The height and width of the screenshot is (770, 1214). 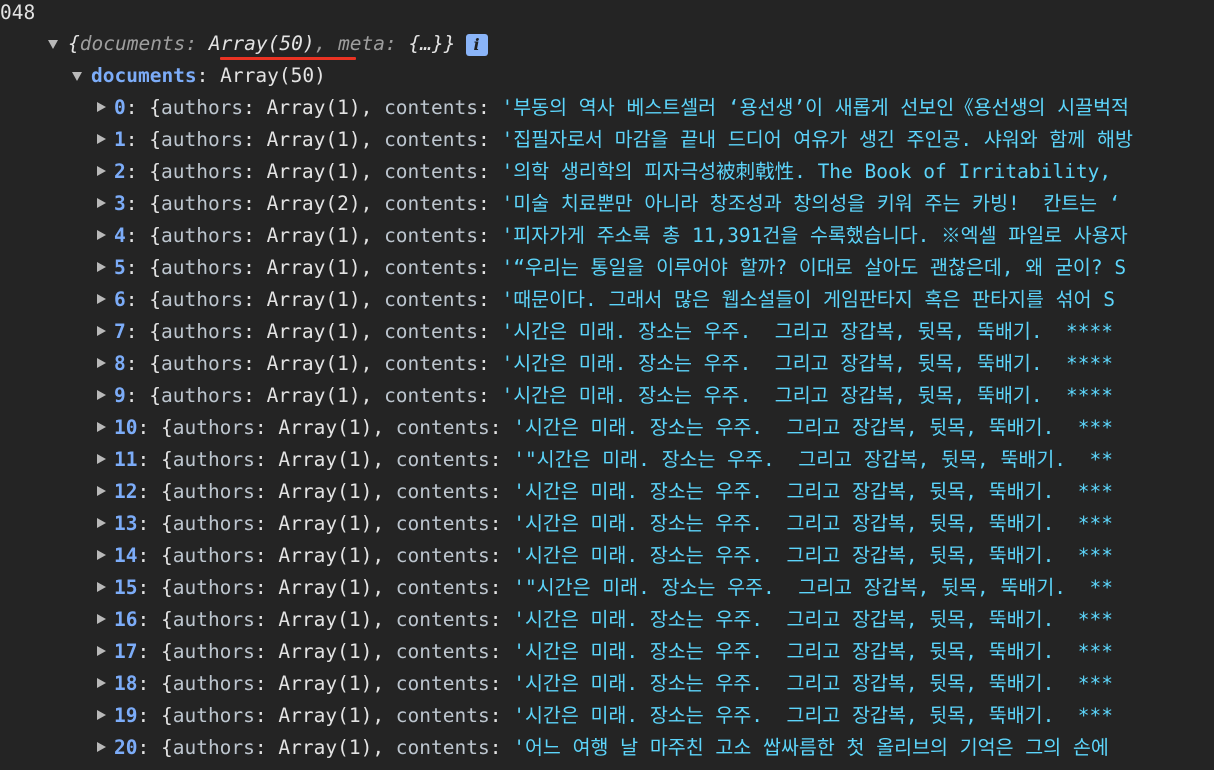 What do you see at coordinates (126, 459) in the screenshot?
I see `row-index: 11` at bounding box center [126, 459].